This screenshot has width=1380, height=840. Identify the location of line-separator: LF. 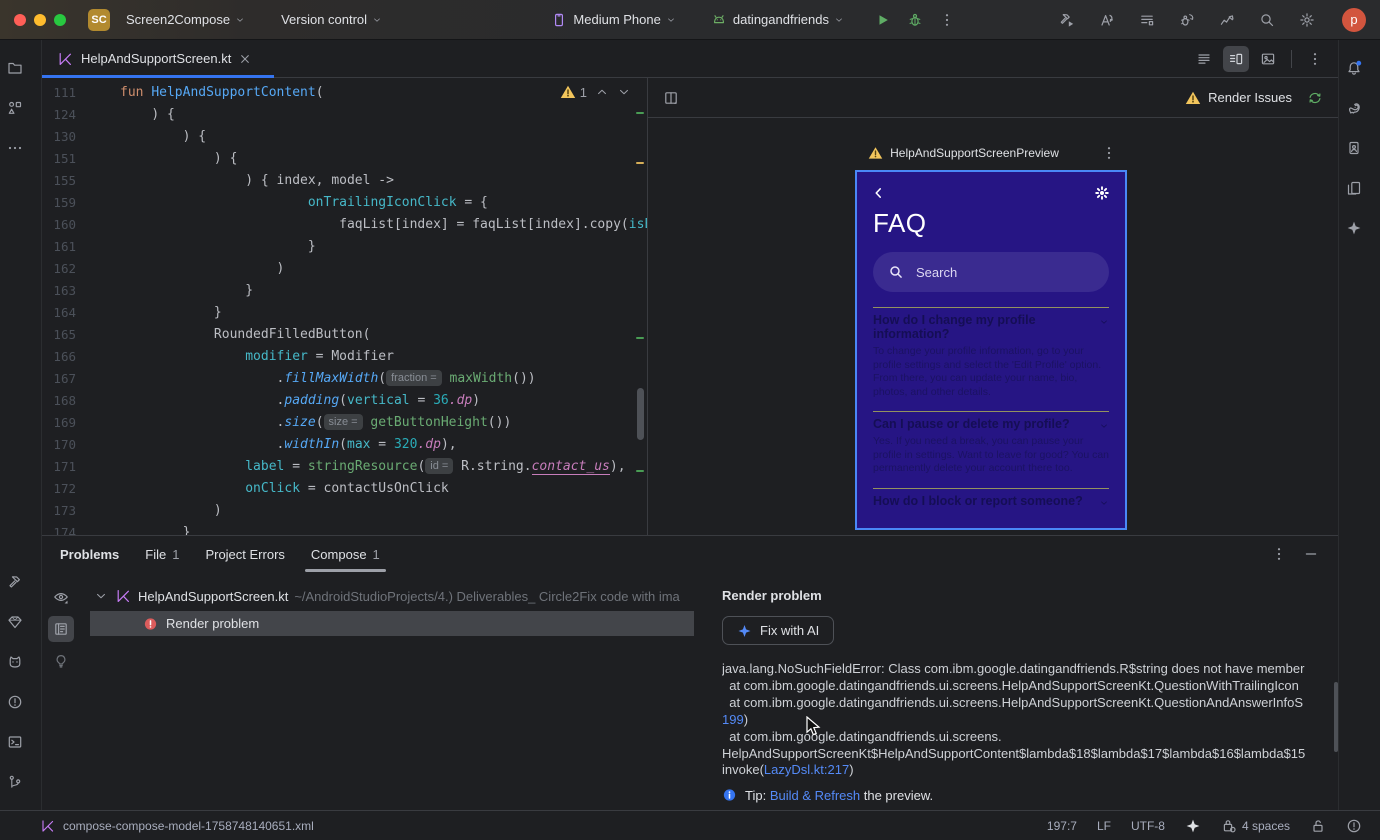
(1104, 826).